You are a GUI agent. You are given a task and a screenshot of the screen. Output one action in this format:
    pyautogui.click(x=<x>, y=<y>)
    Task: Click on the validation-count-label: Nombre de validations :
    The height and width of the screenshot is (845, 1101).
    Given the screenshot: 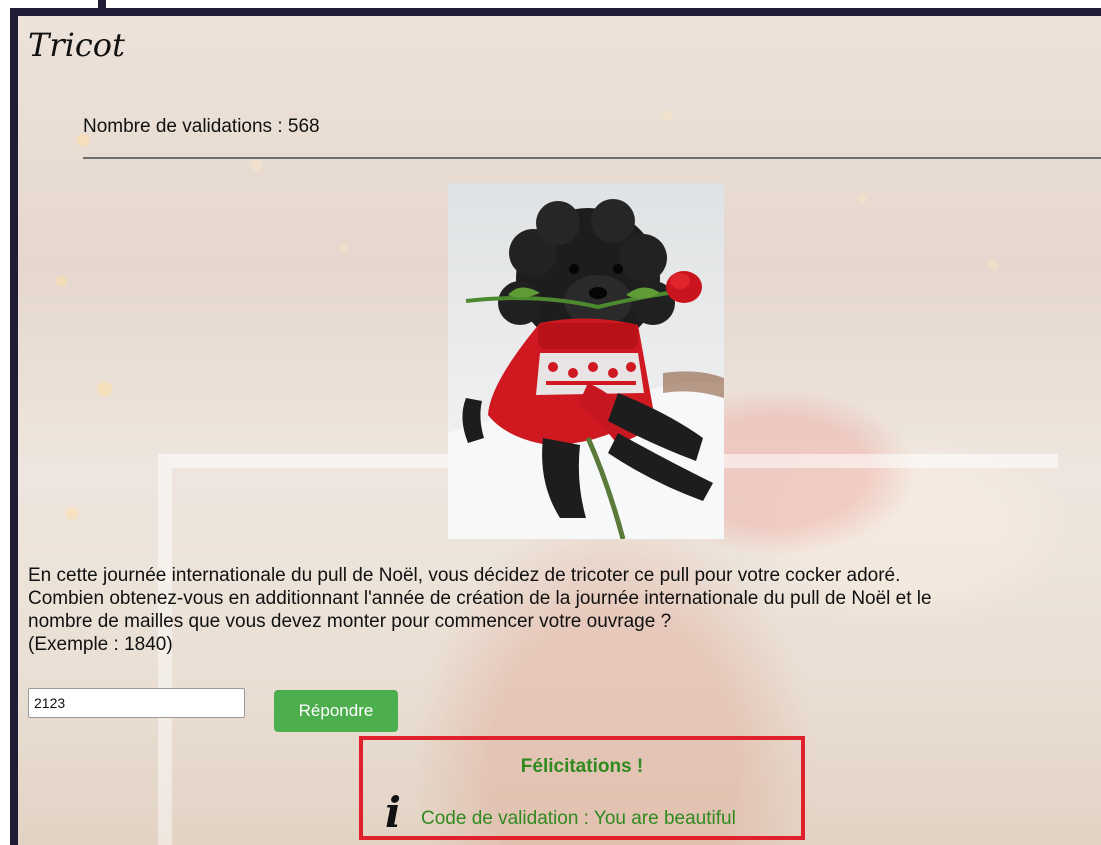 What is the action you would take?
    pyautogui.click(x=185, y=126)
    